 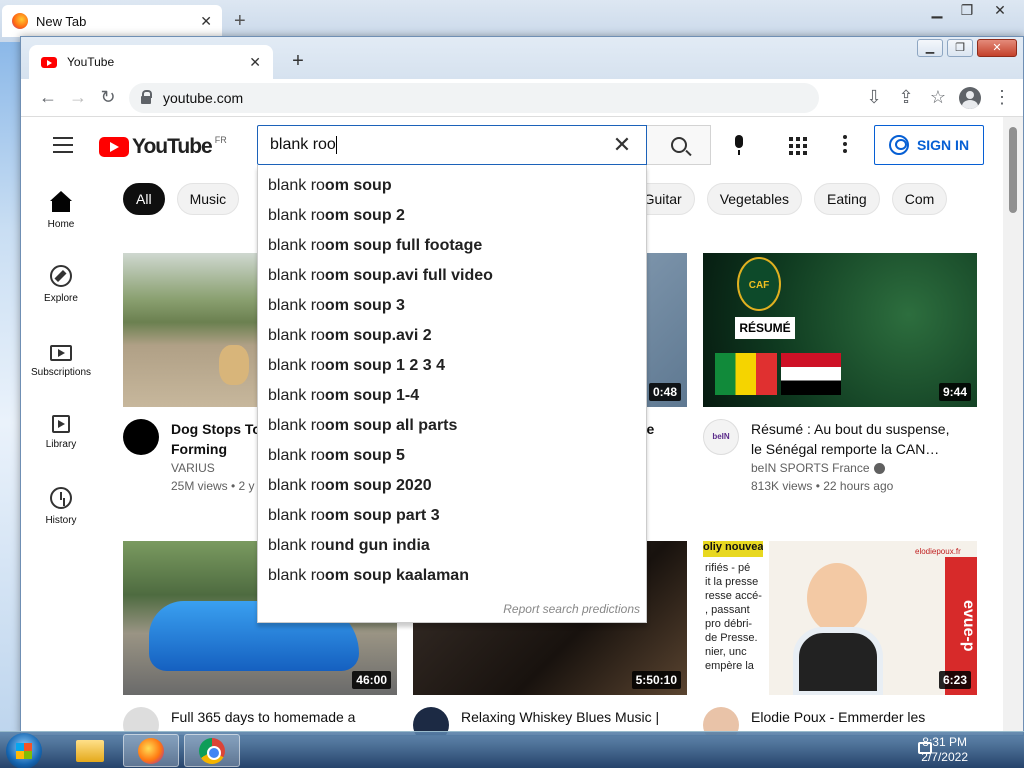 I want to click on suggestion-completion: om soup part 3, so click(x=382, y=515).